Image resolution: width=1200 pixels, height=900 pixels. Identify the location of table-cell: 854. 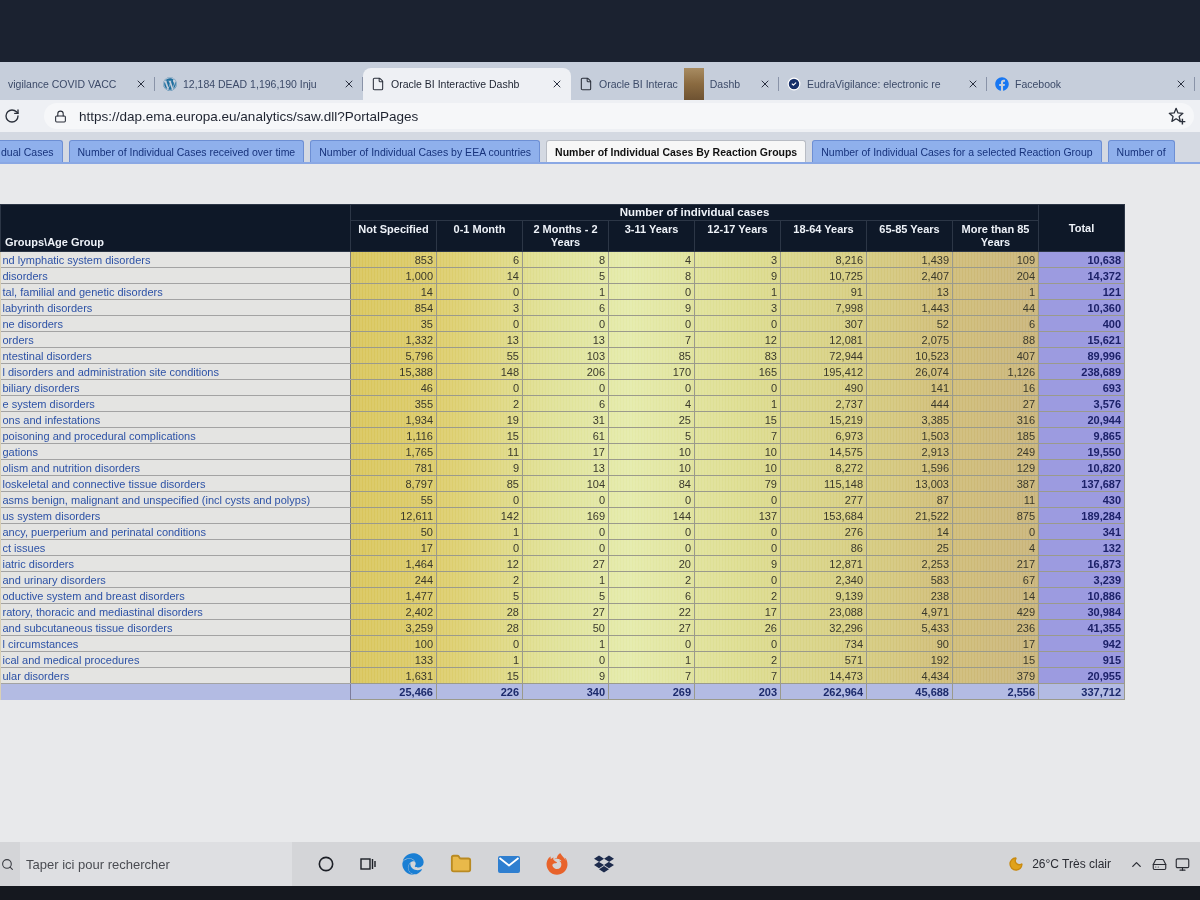
(393, 307).